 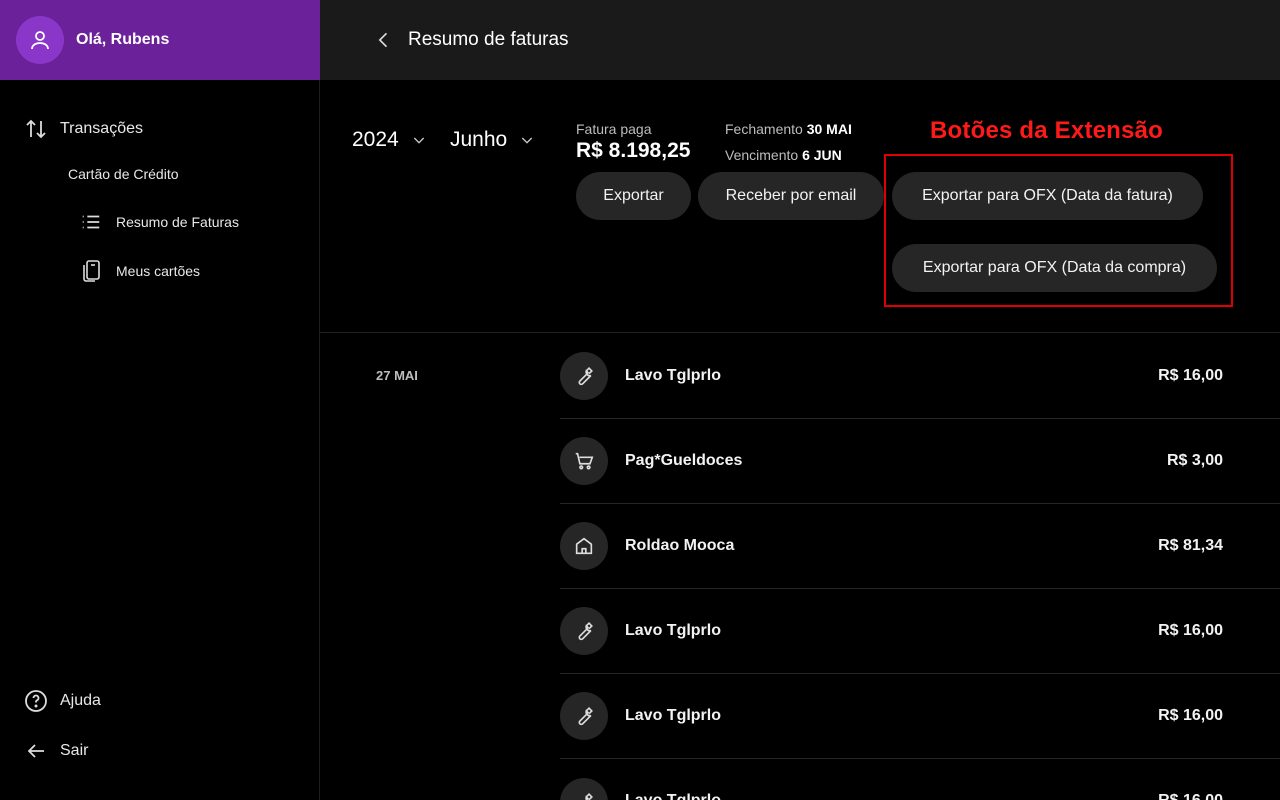 I want to click on nav-transacoes: Transações, so click(x=83, y=129).